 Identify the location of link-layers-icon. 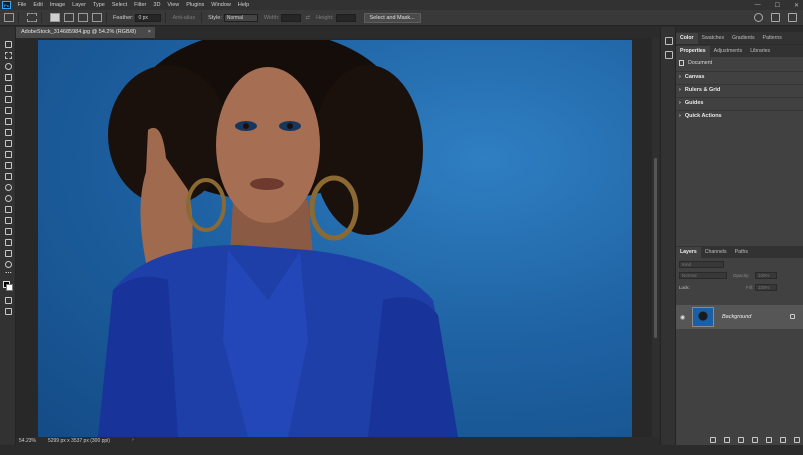
(713, 440).